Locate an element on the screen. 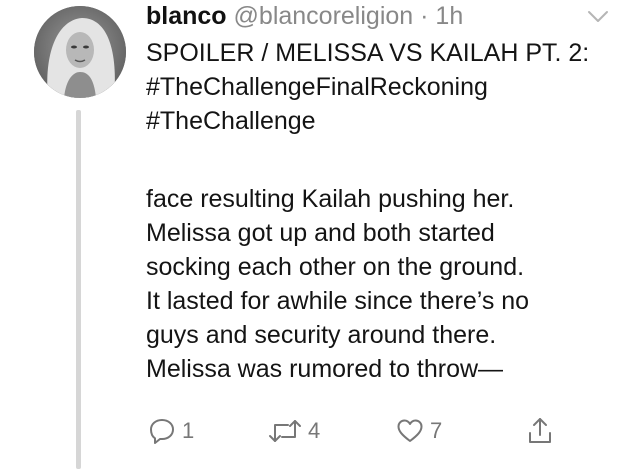 This screenshot has height=469, width=640. avatar-image is located at coordinates (80, 52).